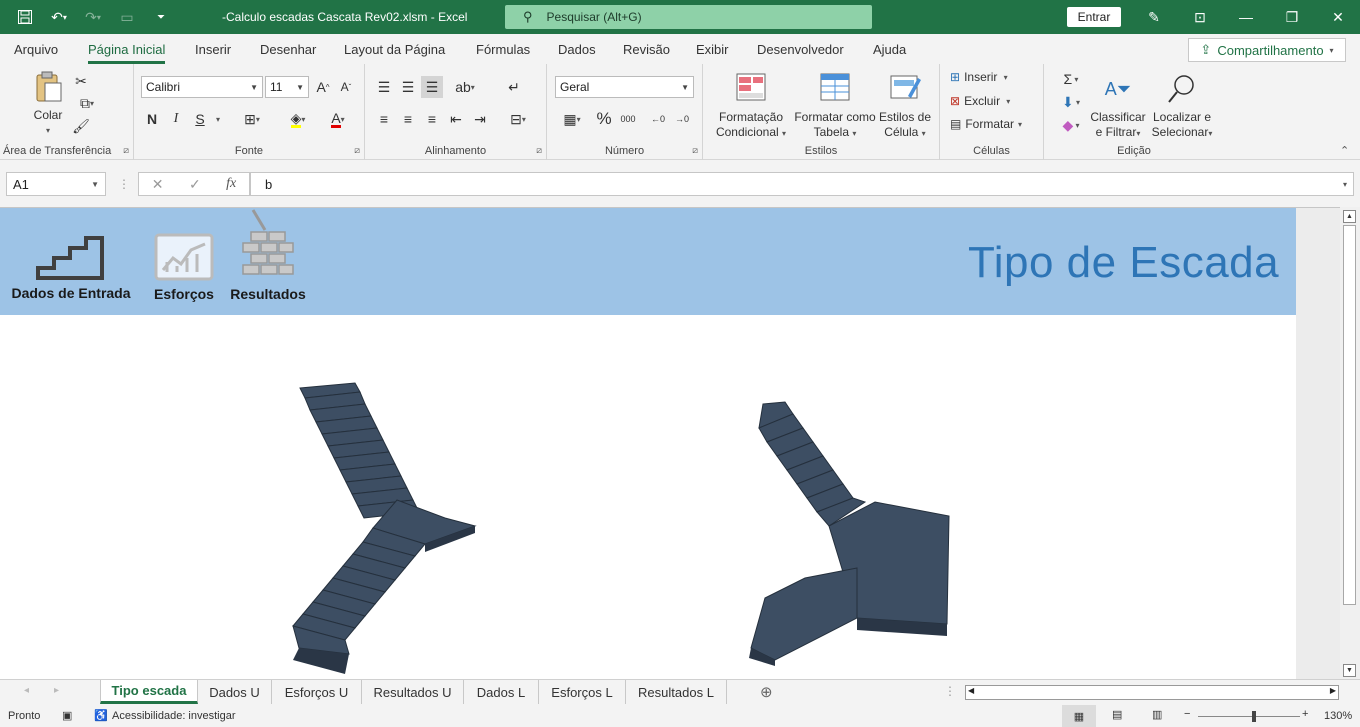 Image resolution: width=1360 pixels, height=727 pixels. I want to click on chevron-down-icon: ▾, so click(218, 119).